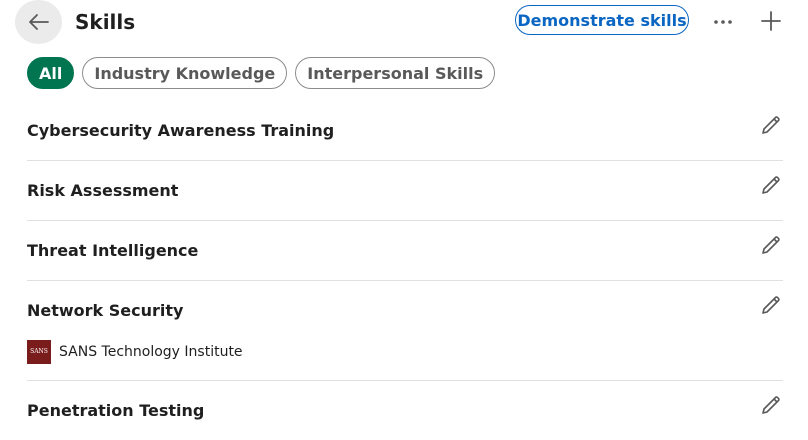 This screenshot has height=440, width=808. Describe the element at coordinates (405, 410) in the screenshot. I see `skill-row: Penetration Testing` at that location.